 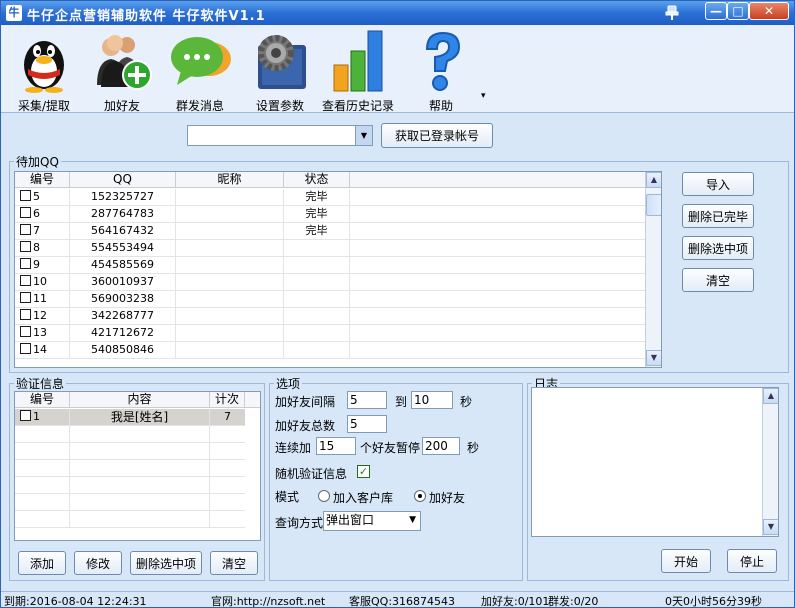 What do you see at coordinates (653, 205) in the screenshot?
I see `scroll-thumb` at bounding box center [653, 205].